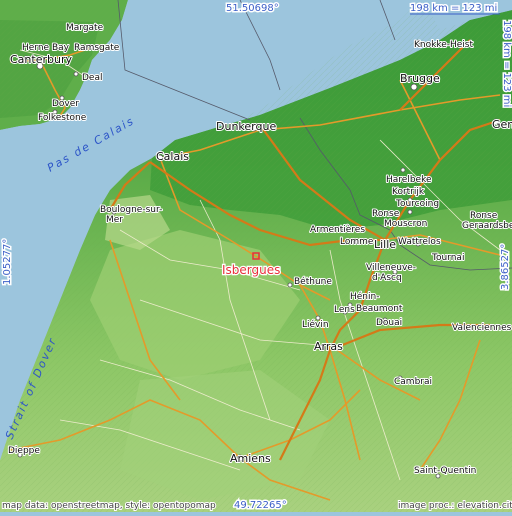  I want to click on label-lens: Lens, so click(344, 310).